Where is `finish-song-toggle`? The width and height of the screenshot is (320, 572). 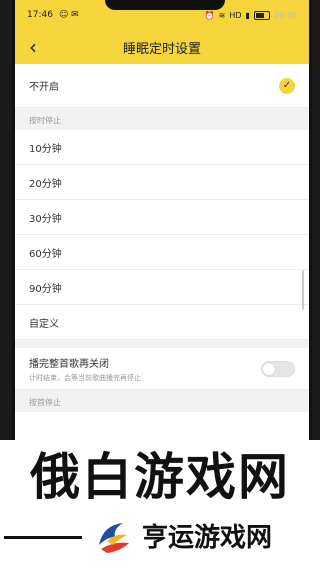 finish-song-toggle is located at coordinates (278, 369).